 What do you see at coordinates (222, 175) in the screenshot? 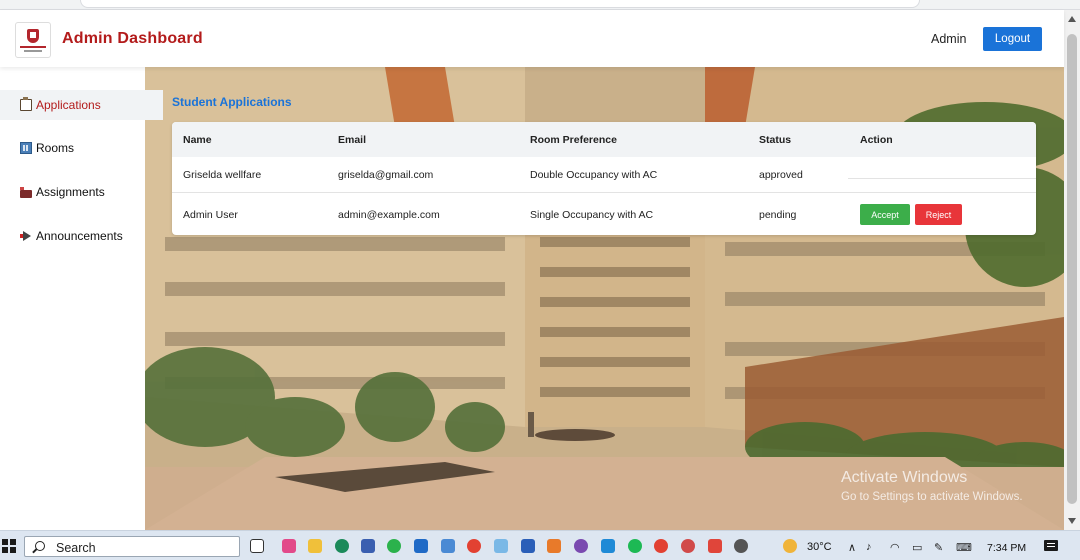
I see `cell-name: Griselda wellfare` at bounding box center [222, 175].